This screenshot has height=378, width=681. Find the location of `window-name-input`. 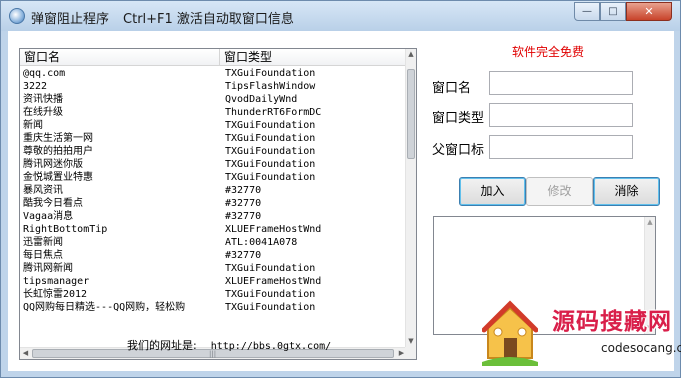

window-name-input is located at coordinates (561, 83).